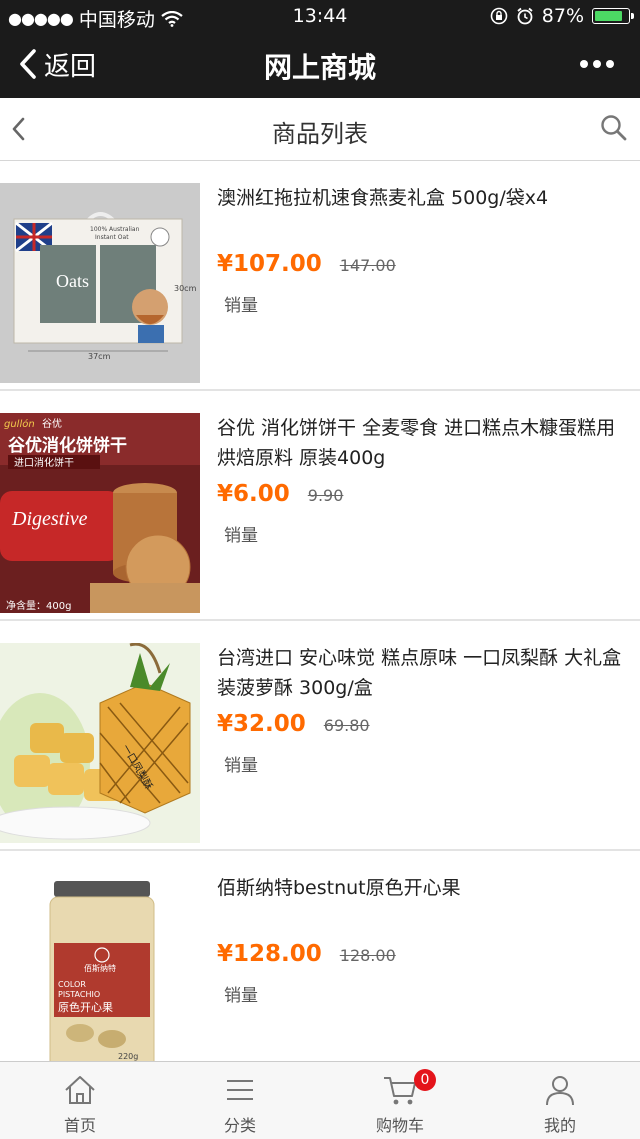 This screenshot has width=640, height=1139. What do you see at coordinates (67, 445) in the screenshot?
I see `svg-text: 谷优消化饼饼干` at bounding box center [67, 445].